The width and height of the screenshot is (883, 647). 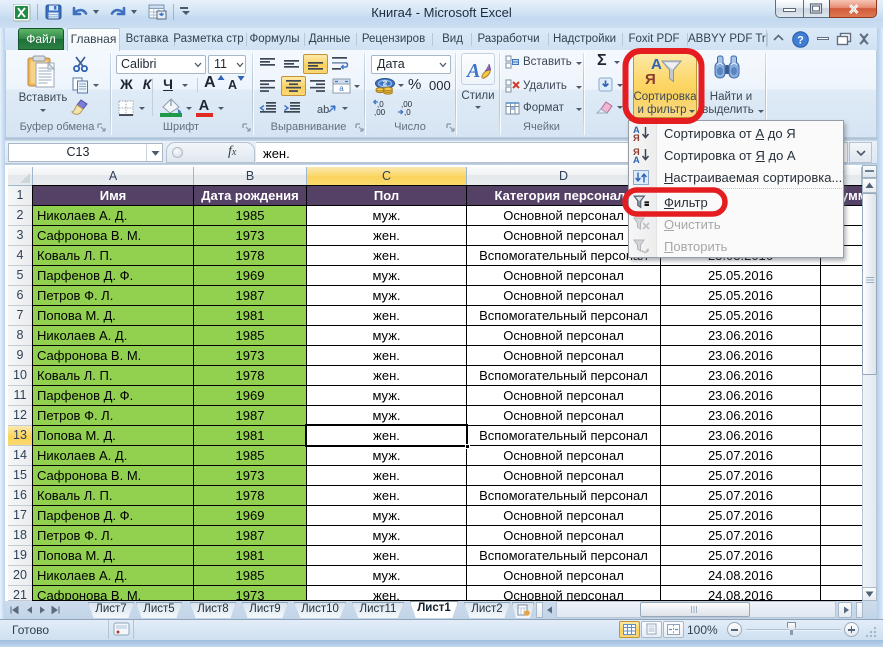 I want to click on svg-text: Я, so click(x=636, y=137).